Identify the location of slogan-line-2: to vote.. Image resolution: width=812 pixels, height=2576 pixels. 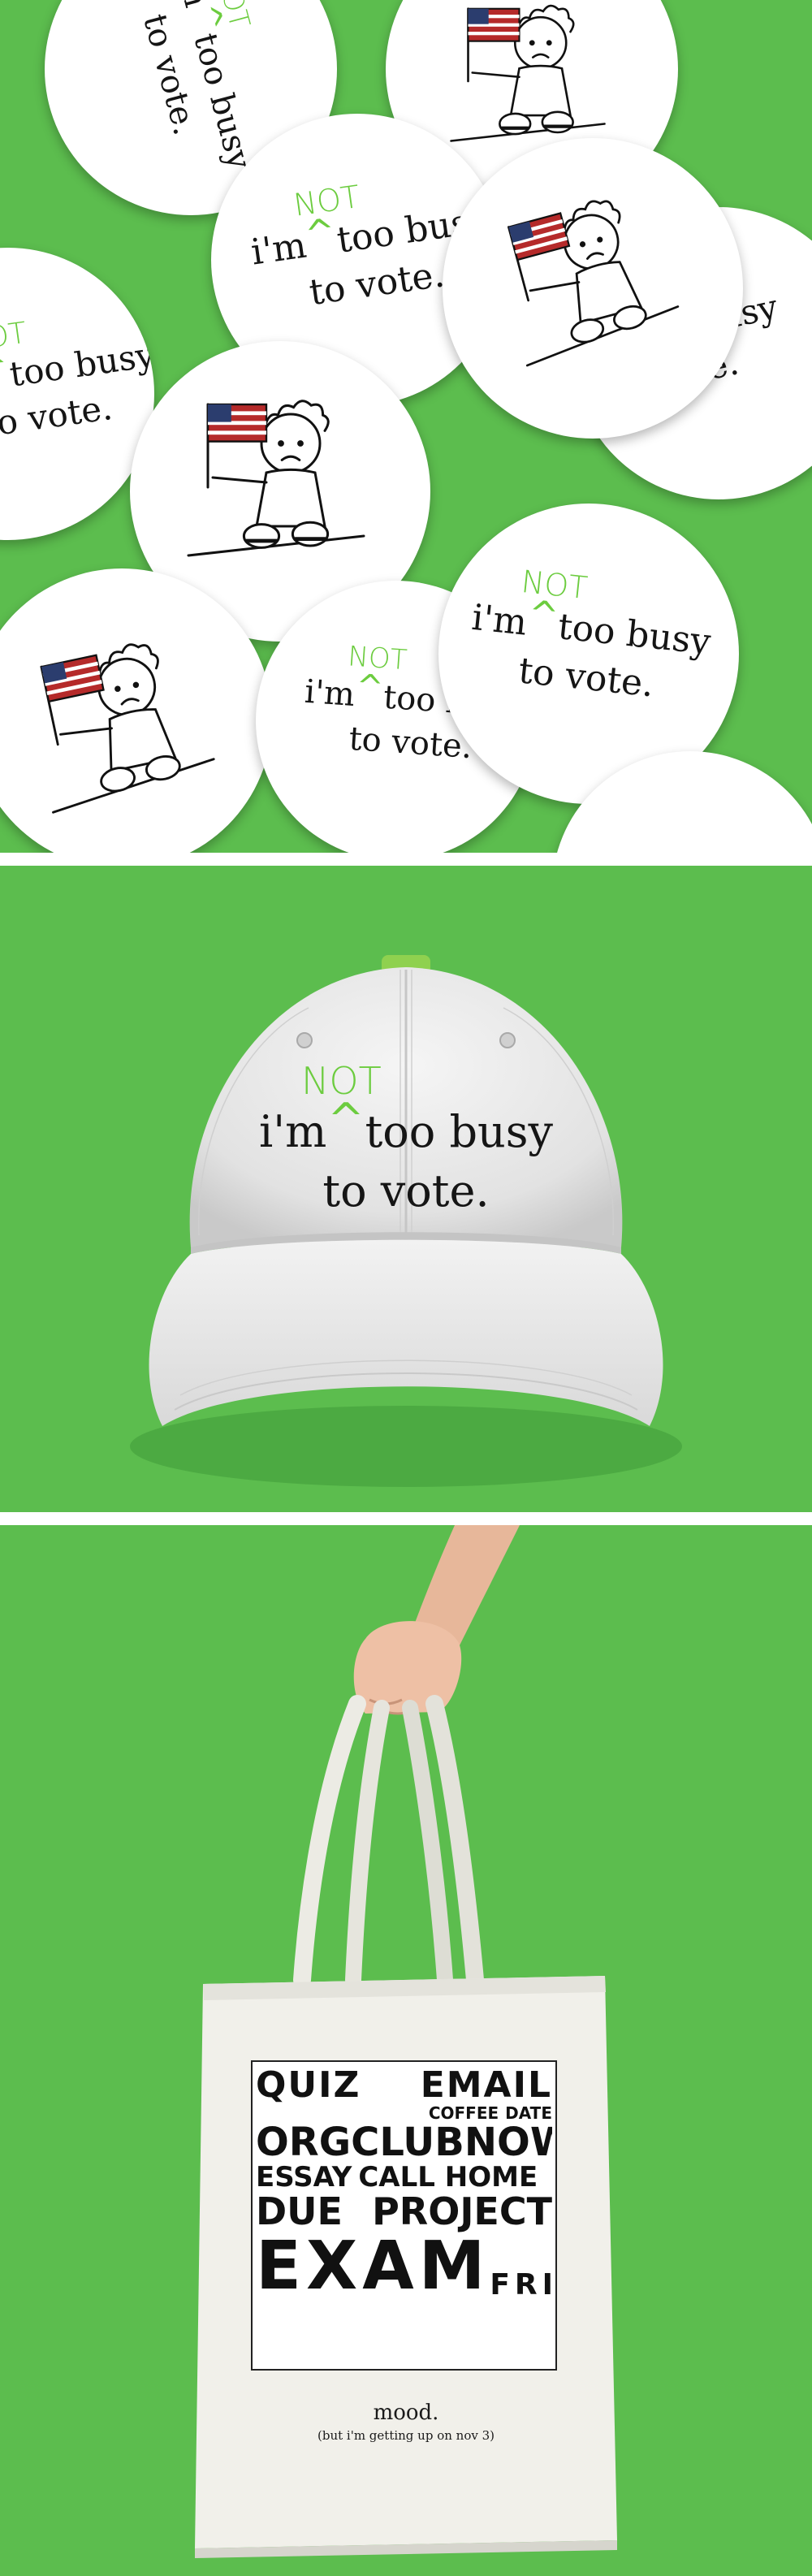
(406, 1191).